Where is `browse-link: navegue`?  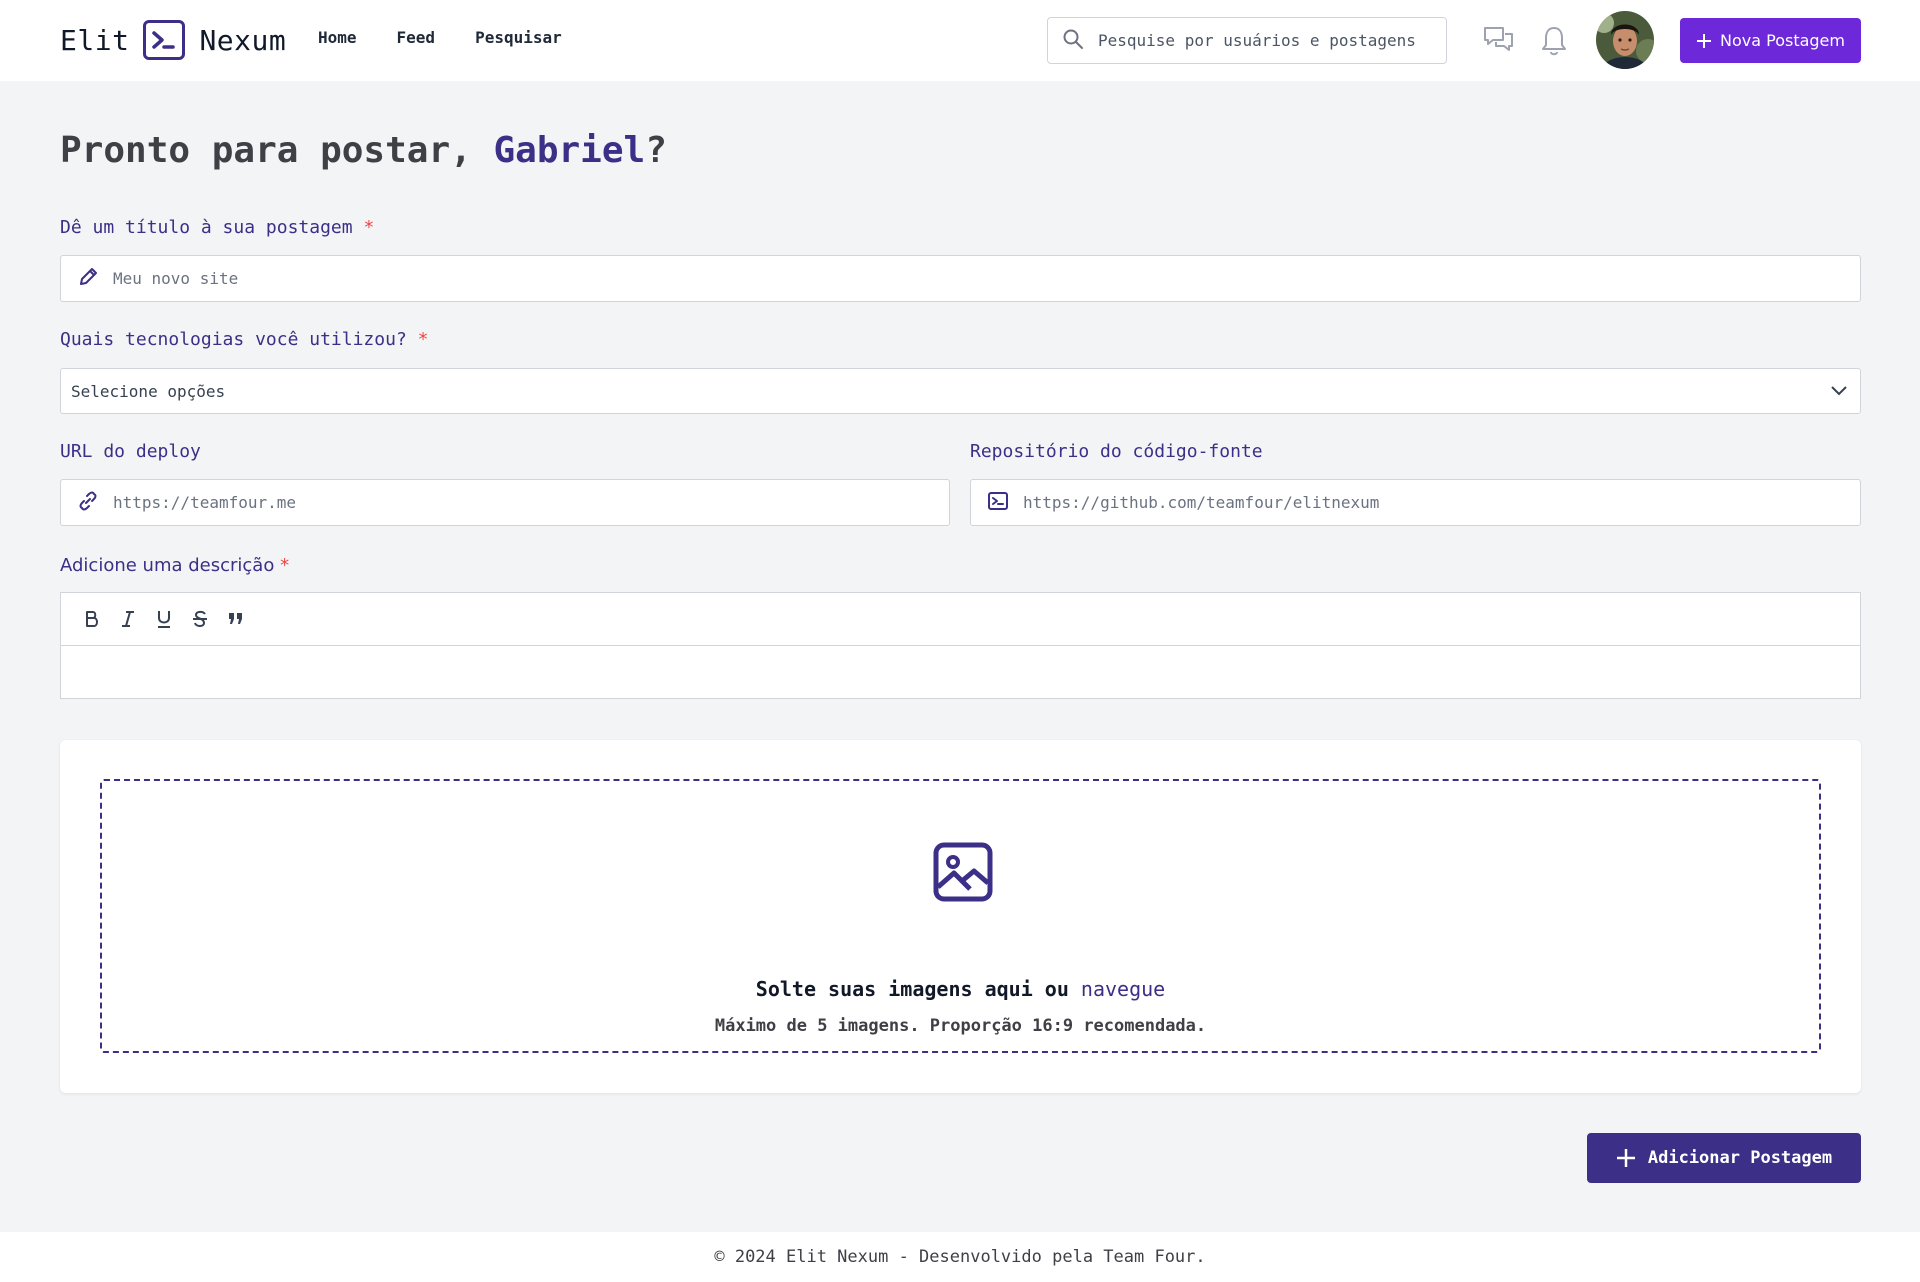
browse-link: navegue is located at coordinates (1123, 989).